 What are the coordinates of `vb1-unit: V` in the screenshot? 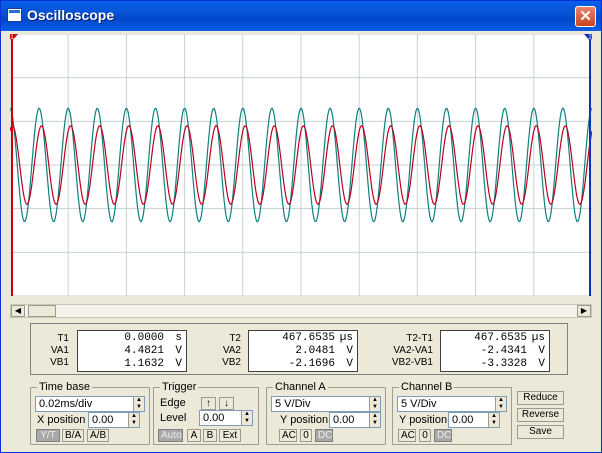 It's located at (178, 364).